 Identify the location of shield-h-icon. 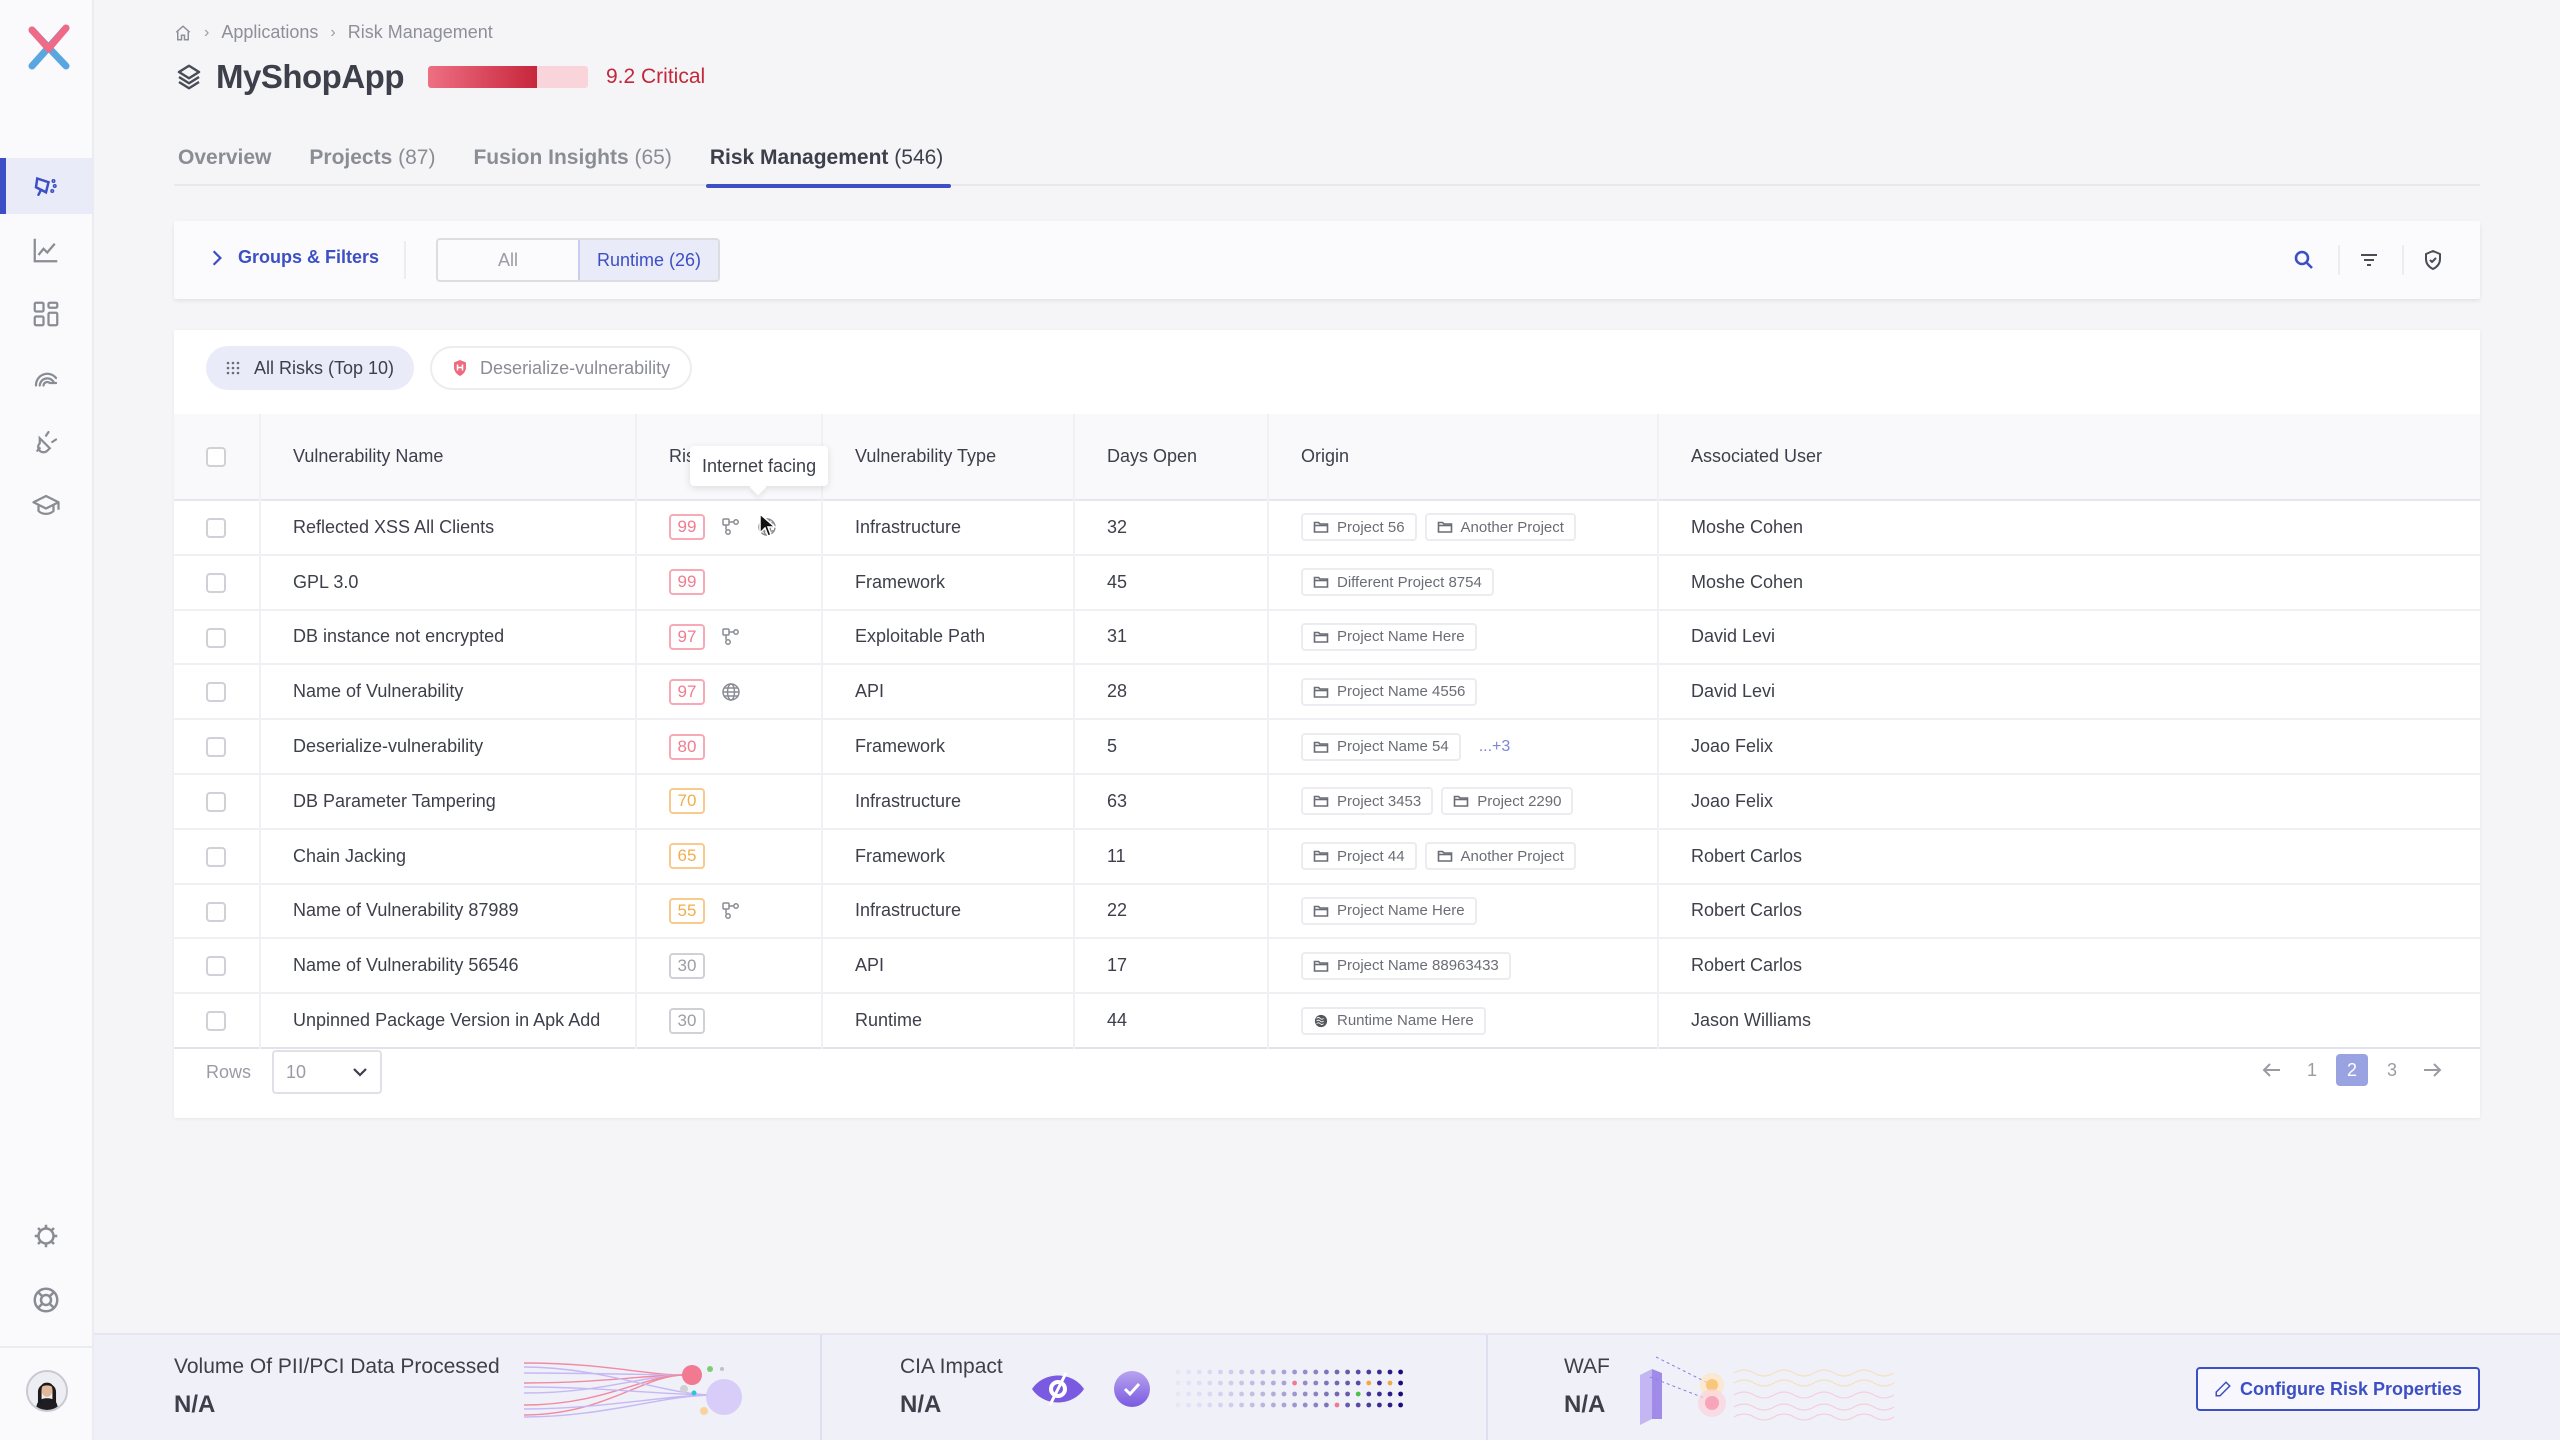
(460, 368).